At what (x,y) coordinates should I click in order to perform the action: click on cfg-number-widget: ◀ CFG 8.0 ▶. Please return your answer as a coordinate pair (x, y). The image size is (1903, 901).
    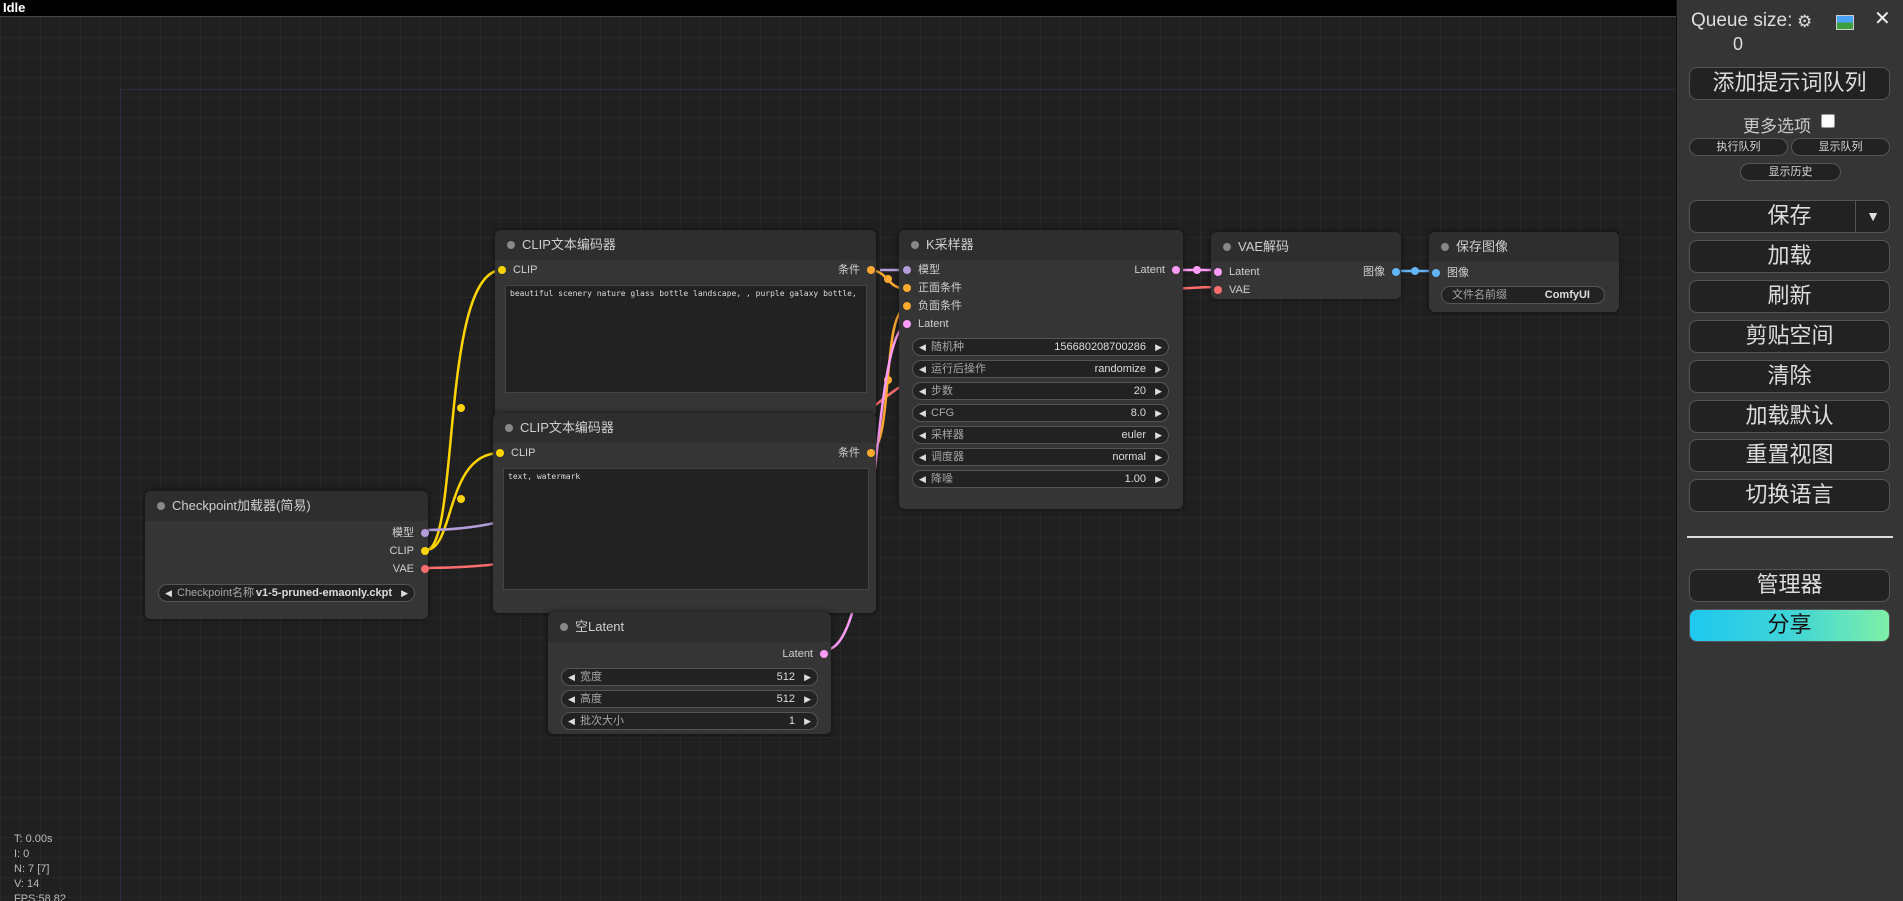
    Looking at the image, I should click on (1040, 413).